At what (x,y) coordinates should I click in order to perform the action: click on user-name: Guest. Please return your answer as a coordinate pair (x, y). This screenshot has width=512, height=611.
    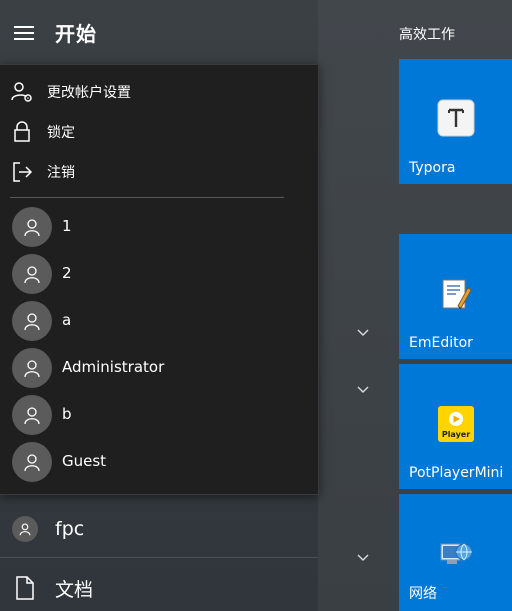
    Looking at the image, I should click on (84, 461).